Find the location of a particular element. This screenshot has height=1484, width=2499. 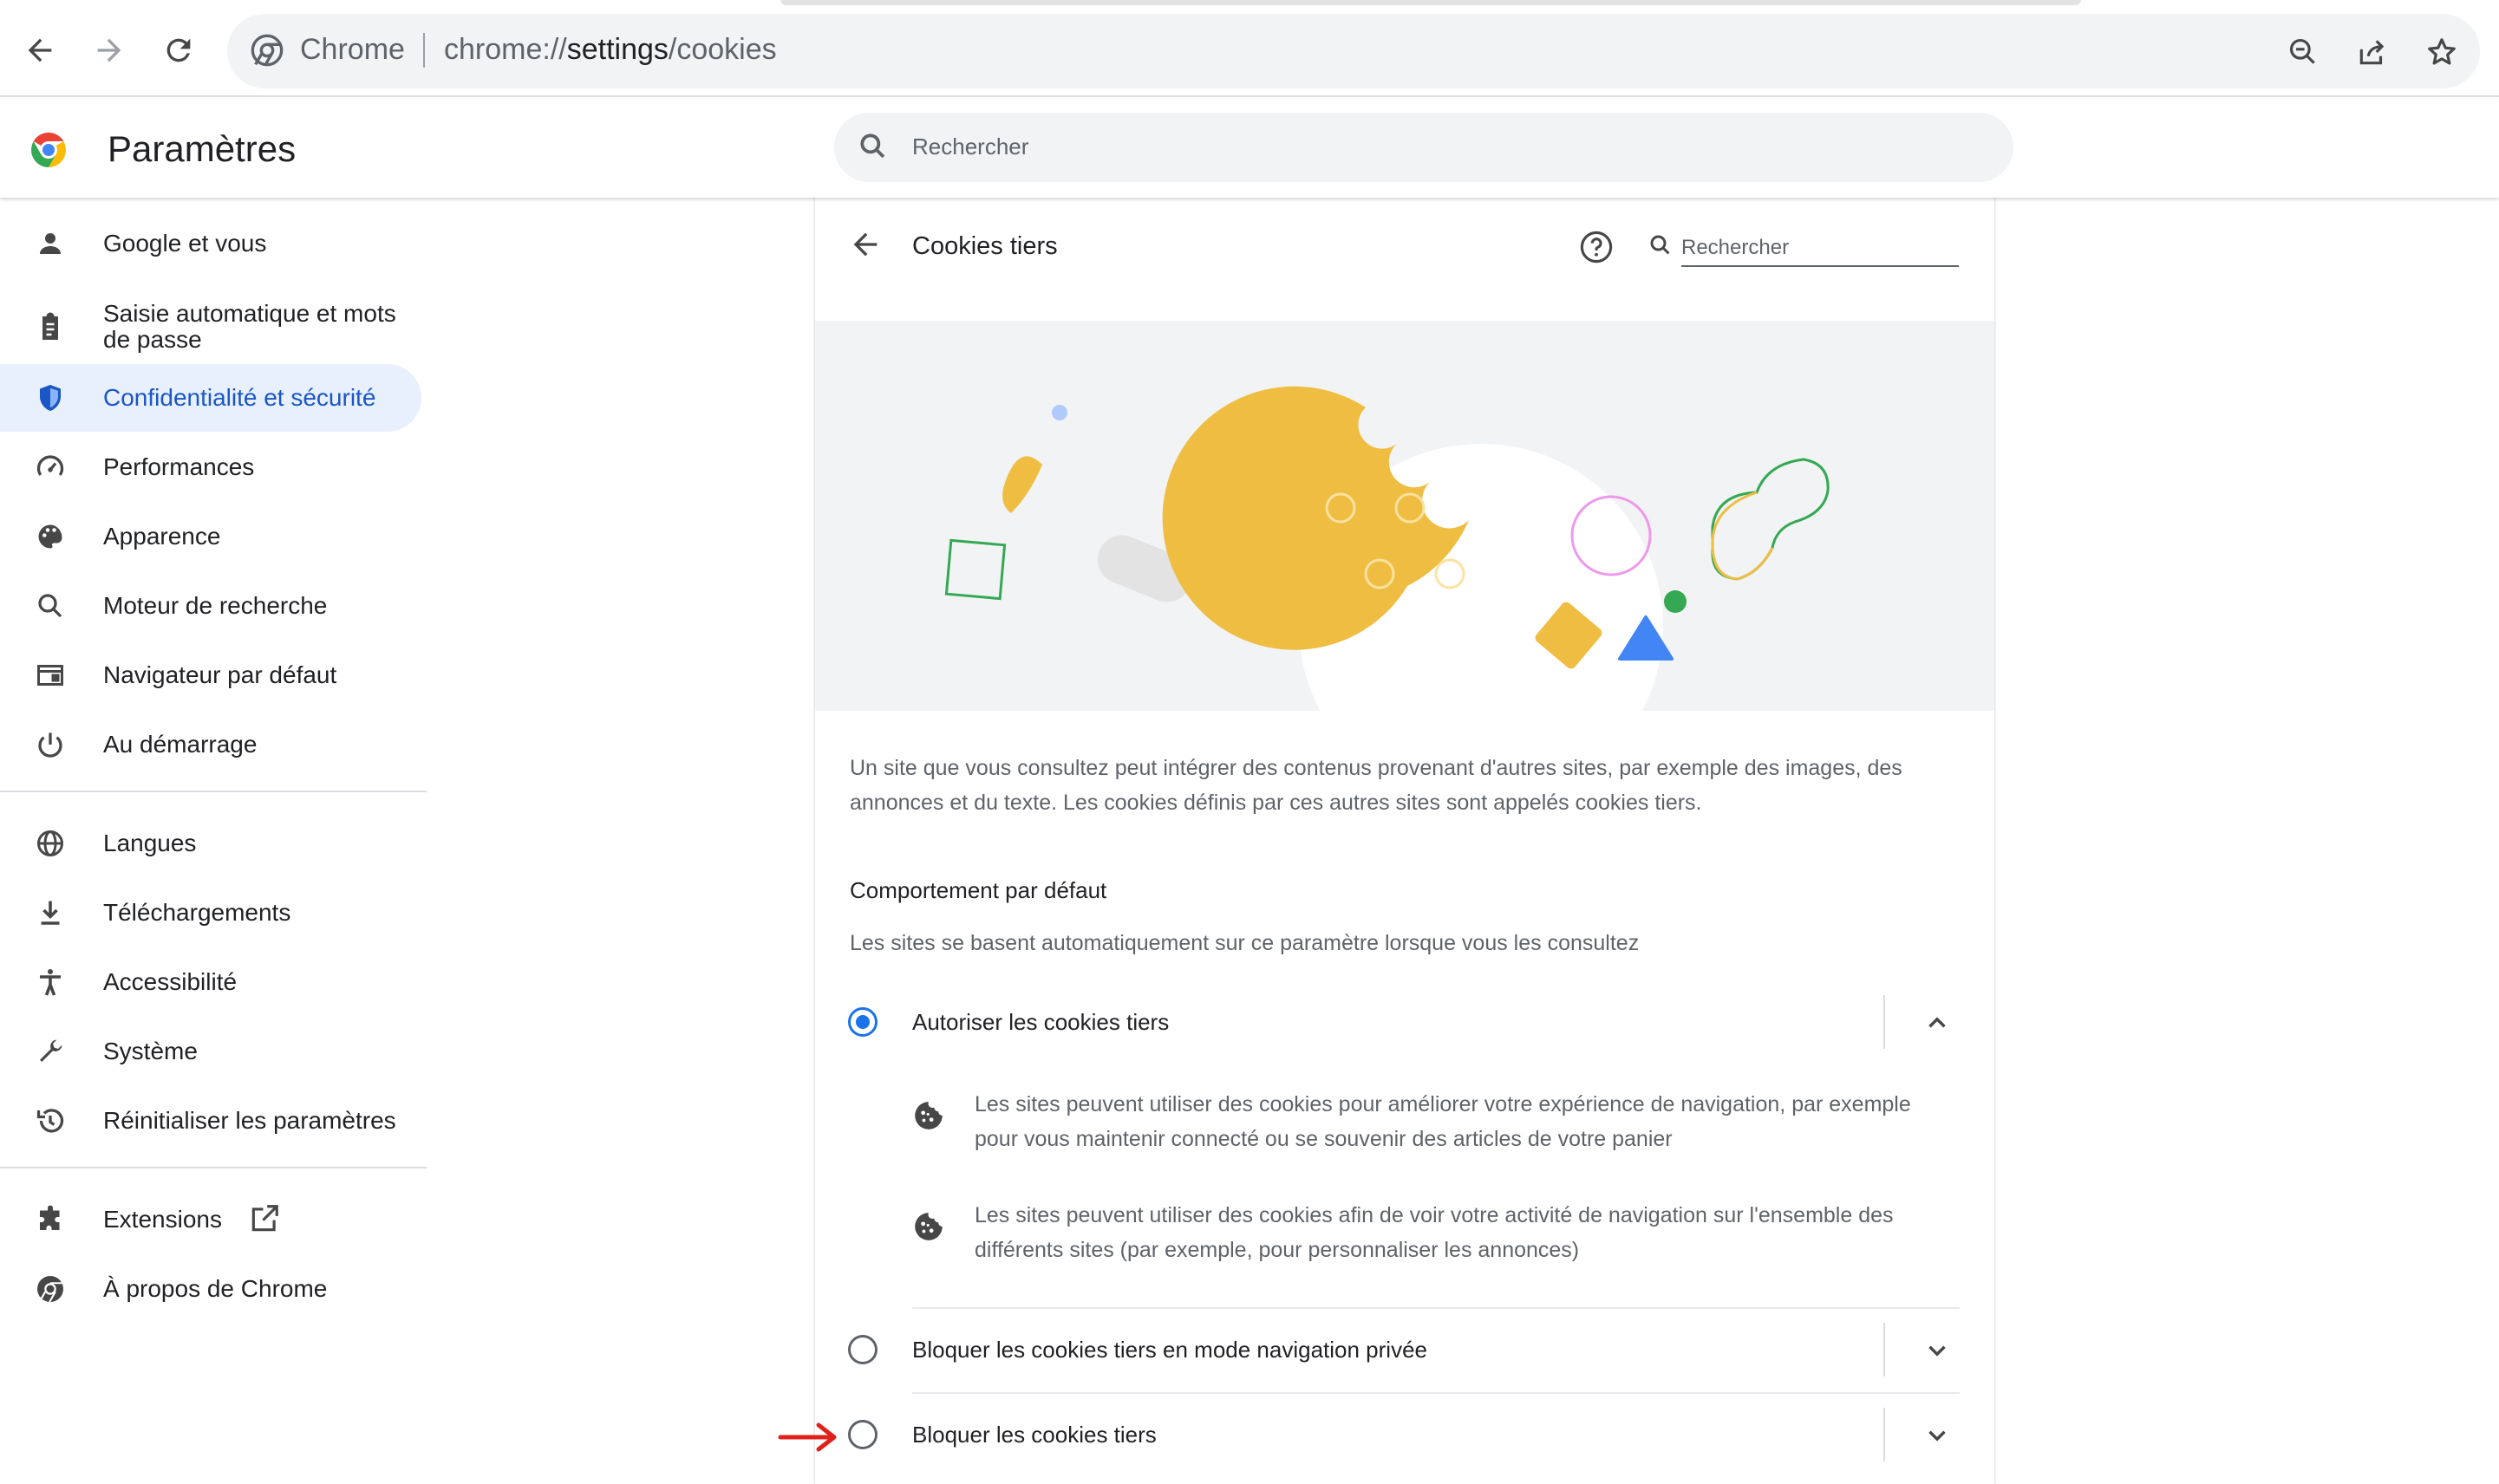

collapse-button is located at coordinates (1937, 1023).